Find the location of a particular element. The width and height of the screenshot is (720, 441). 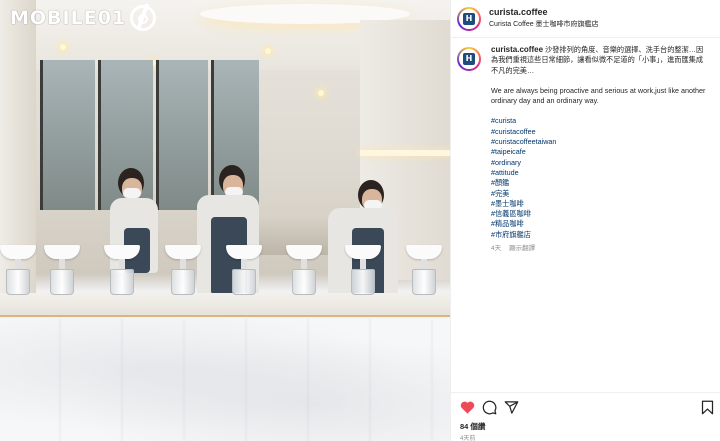

watermark-logo: MOBILE01 is located at coordinates (83, 18).